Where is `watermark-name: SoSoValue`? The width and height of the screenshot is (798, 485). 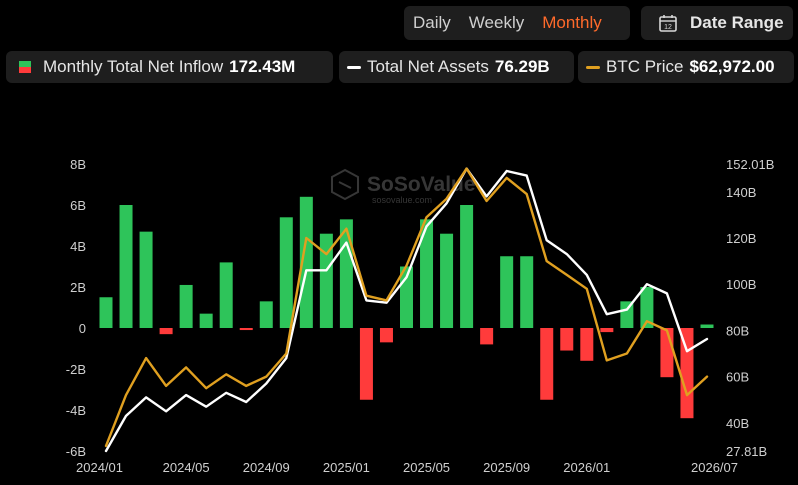
watermark-name: SoSoValue is located at coordinates (421, 184).